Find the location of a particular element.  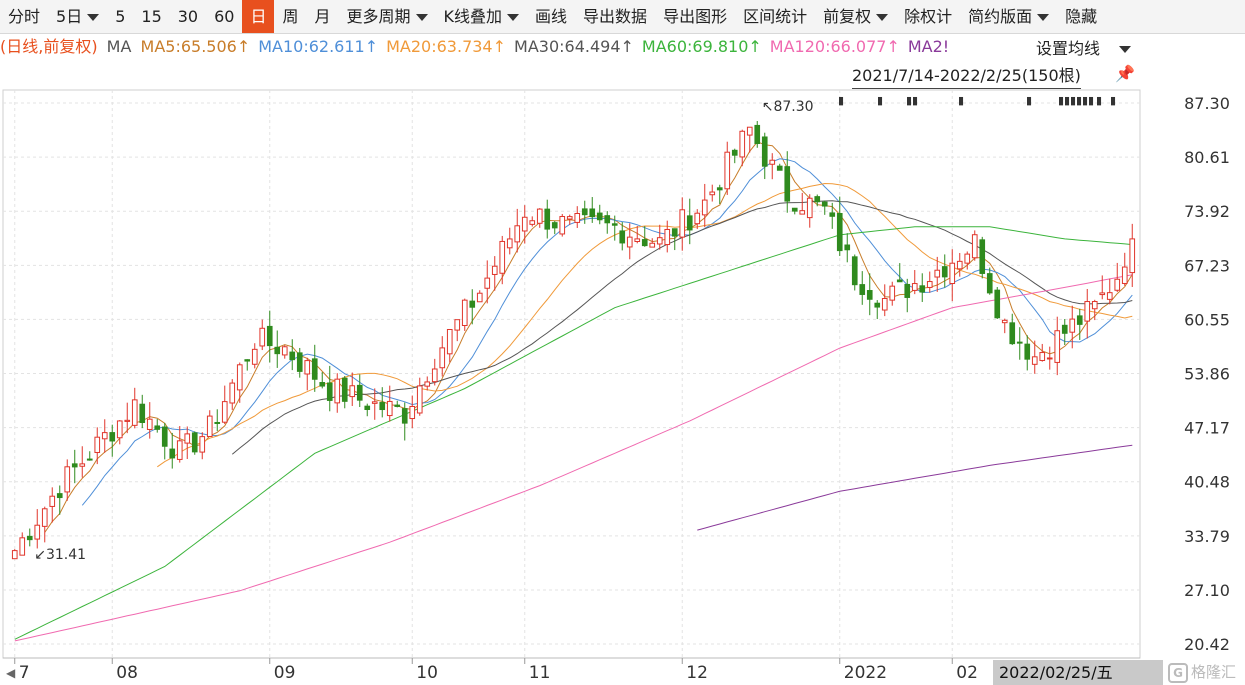

watermark-logo: G 格隆汇 is located at coordinates (1202, 672).